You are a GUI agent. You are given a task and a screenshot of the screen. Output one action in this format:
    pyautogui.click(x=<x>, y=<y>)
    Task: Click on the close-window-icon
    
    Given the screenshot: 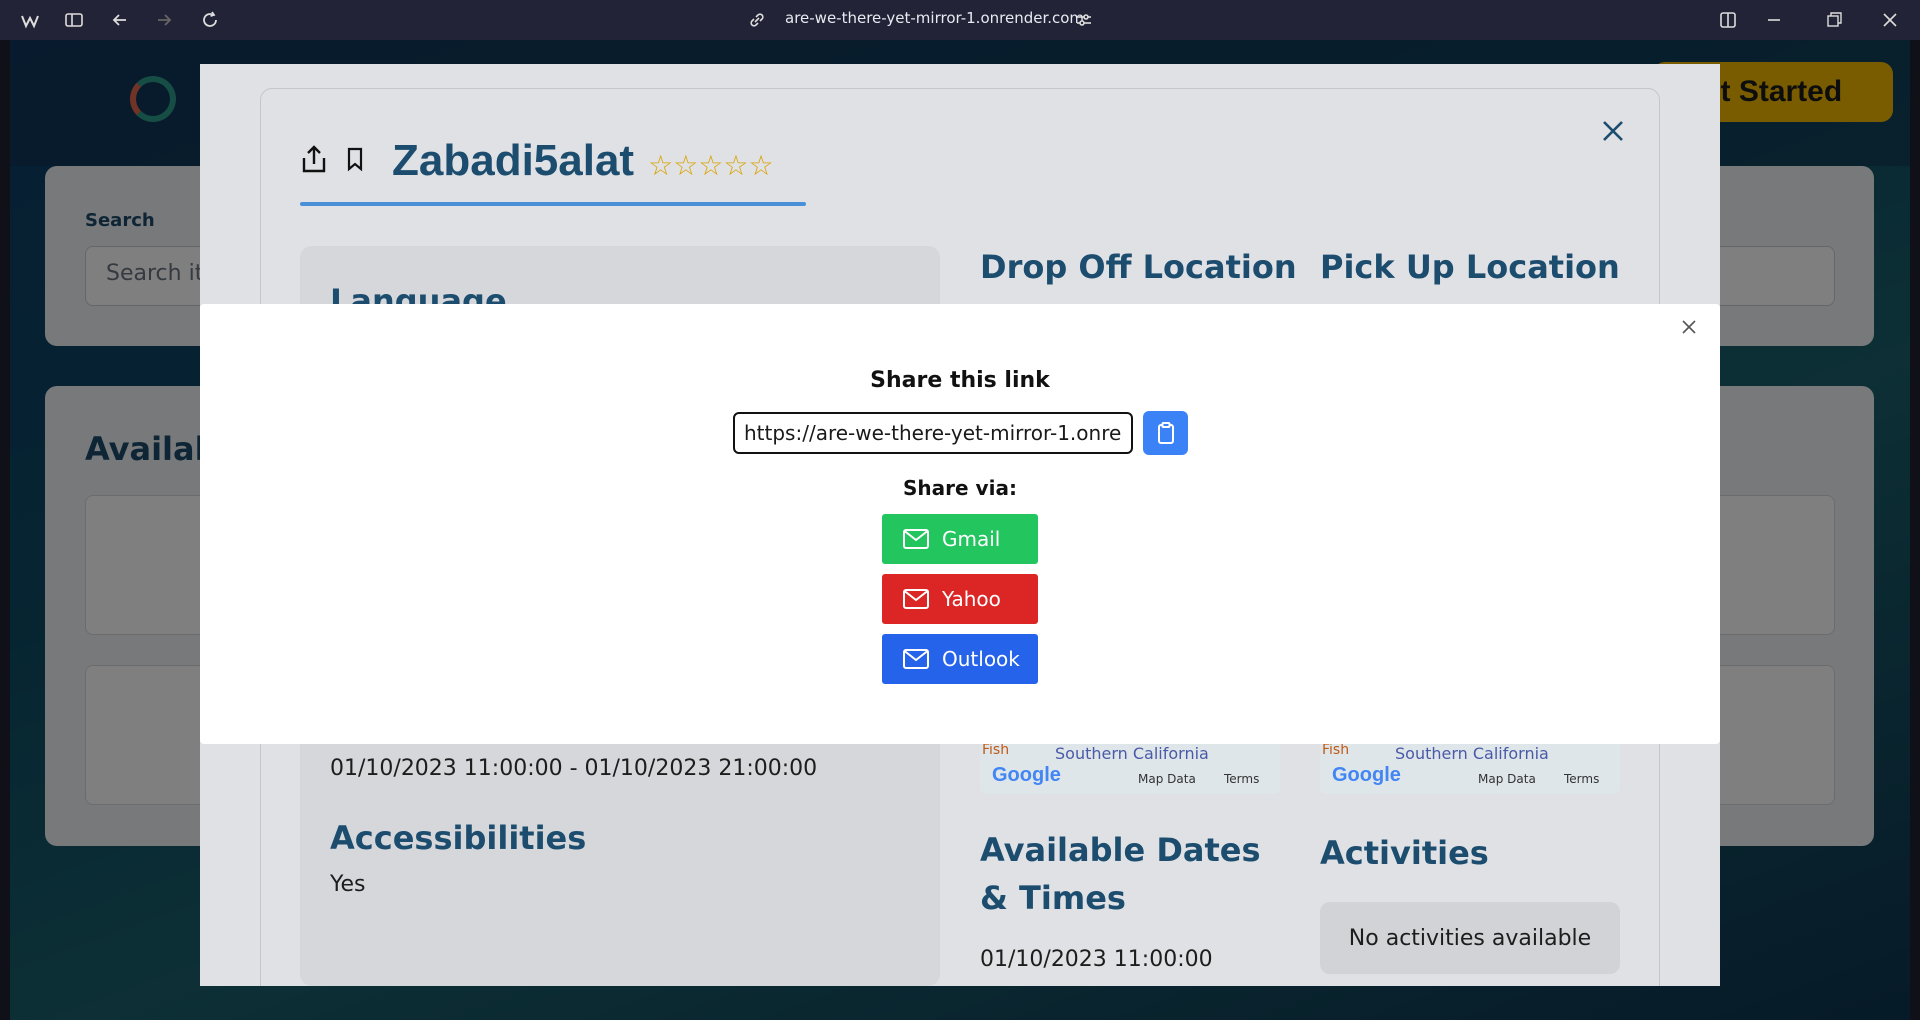 What is the action you would take?
    pyautogui.click(x=1890, y=20)
    